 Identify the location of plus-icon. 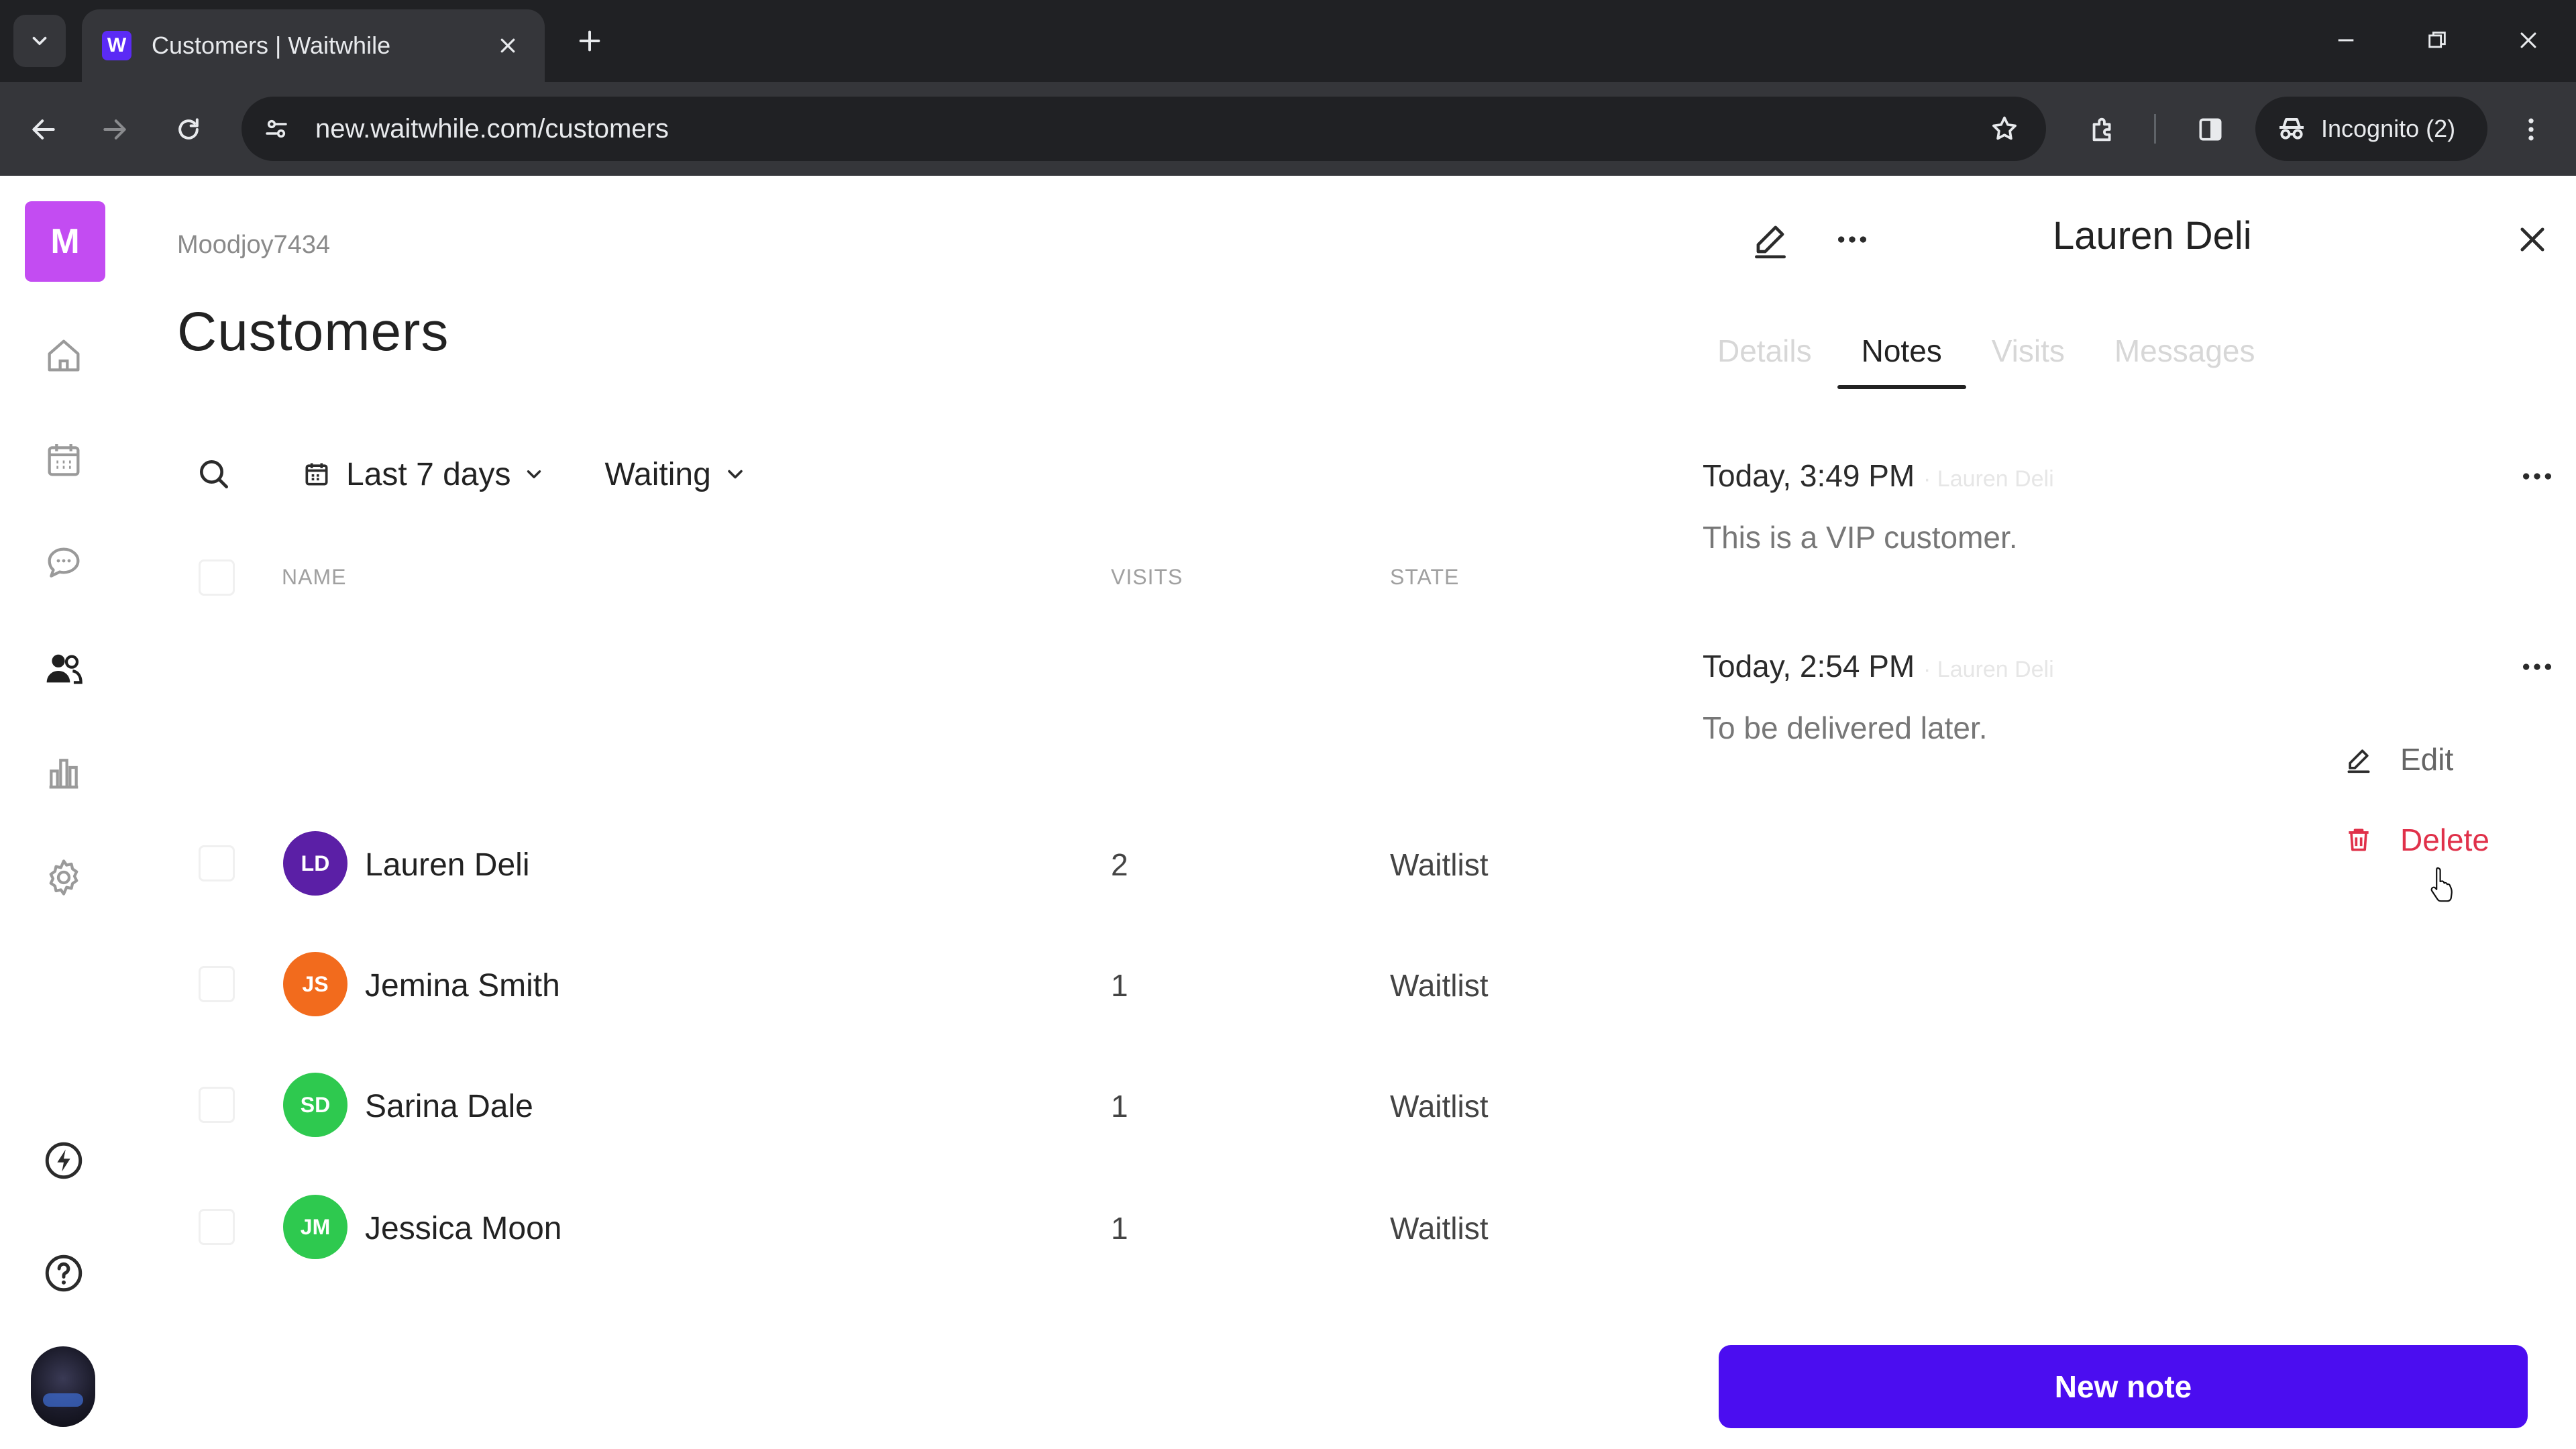
(589, 41).